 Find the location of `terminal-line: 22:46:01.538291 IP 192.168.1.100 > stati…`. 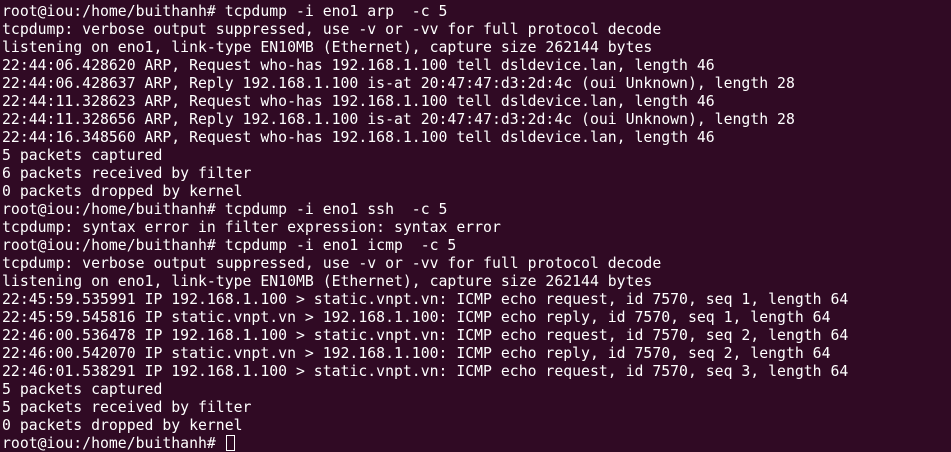

terminal-line: 22:46:01.538291 IP 192.168.1.100 > stati… is located at coordinates (425, 371).